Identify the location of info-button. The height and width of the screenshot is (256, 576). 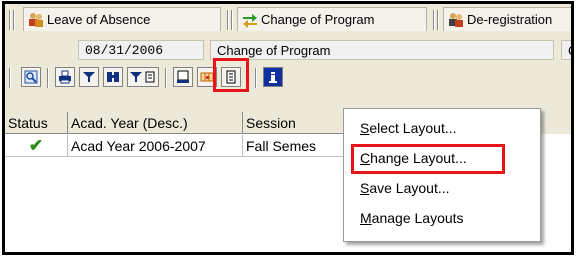
(273, 77).